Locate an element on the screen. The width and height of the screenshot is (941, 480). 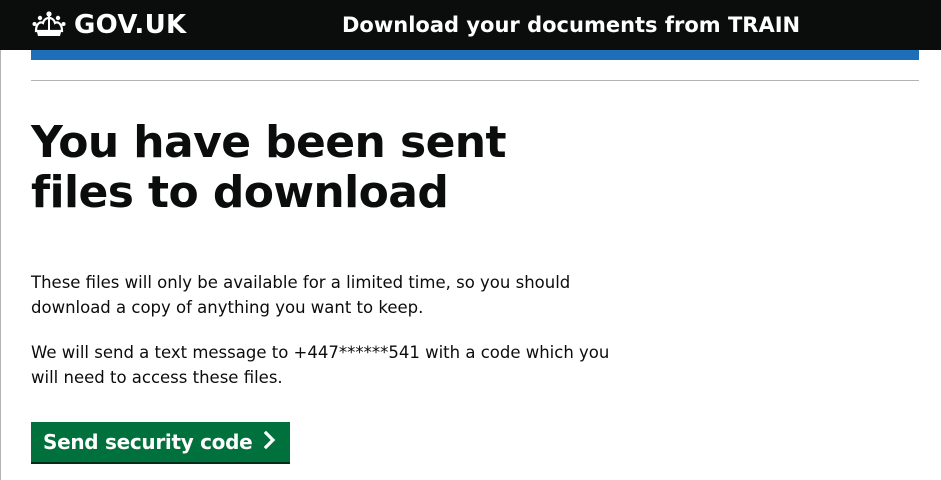
page-edge-rule is located at coordinates (0, 240).